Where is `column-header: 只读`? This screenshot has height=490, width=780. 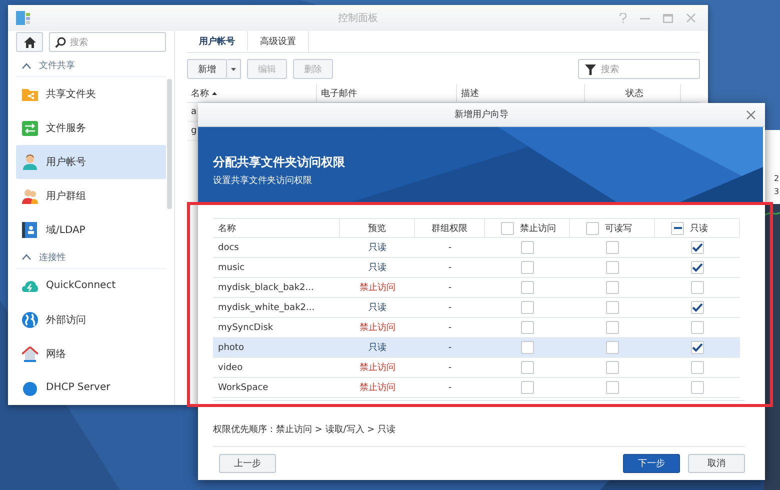 column-header: 只读 is located at coordinates (699, 228).